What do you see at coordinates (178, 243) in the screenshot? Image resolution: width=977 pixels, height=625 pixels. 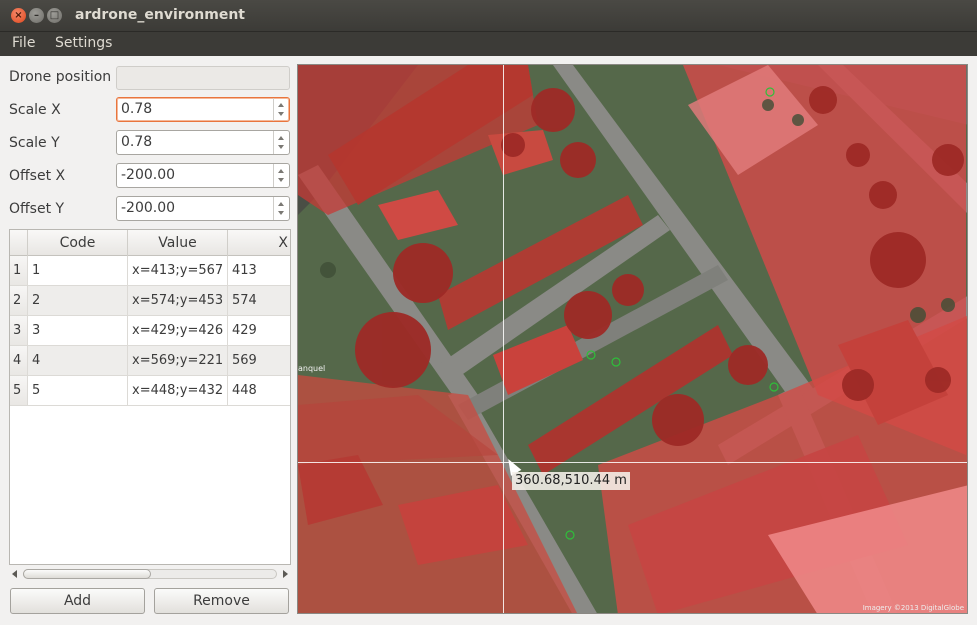 I see `column-header-value: Value` at bounding box center [178, 243].